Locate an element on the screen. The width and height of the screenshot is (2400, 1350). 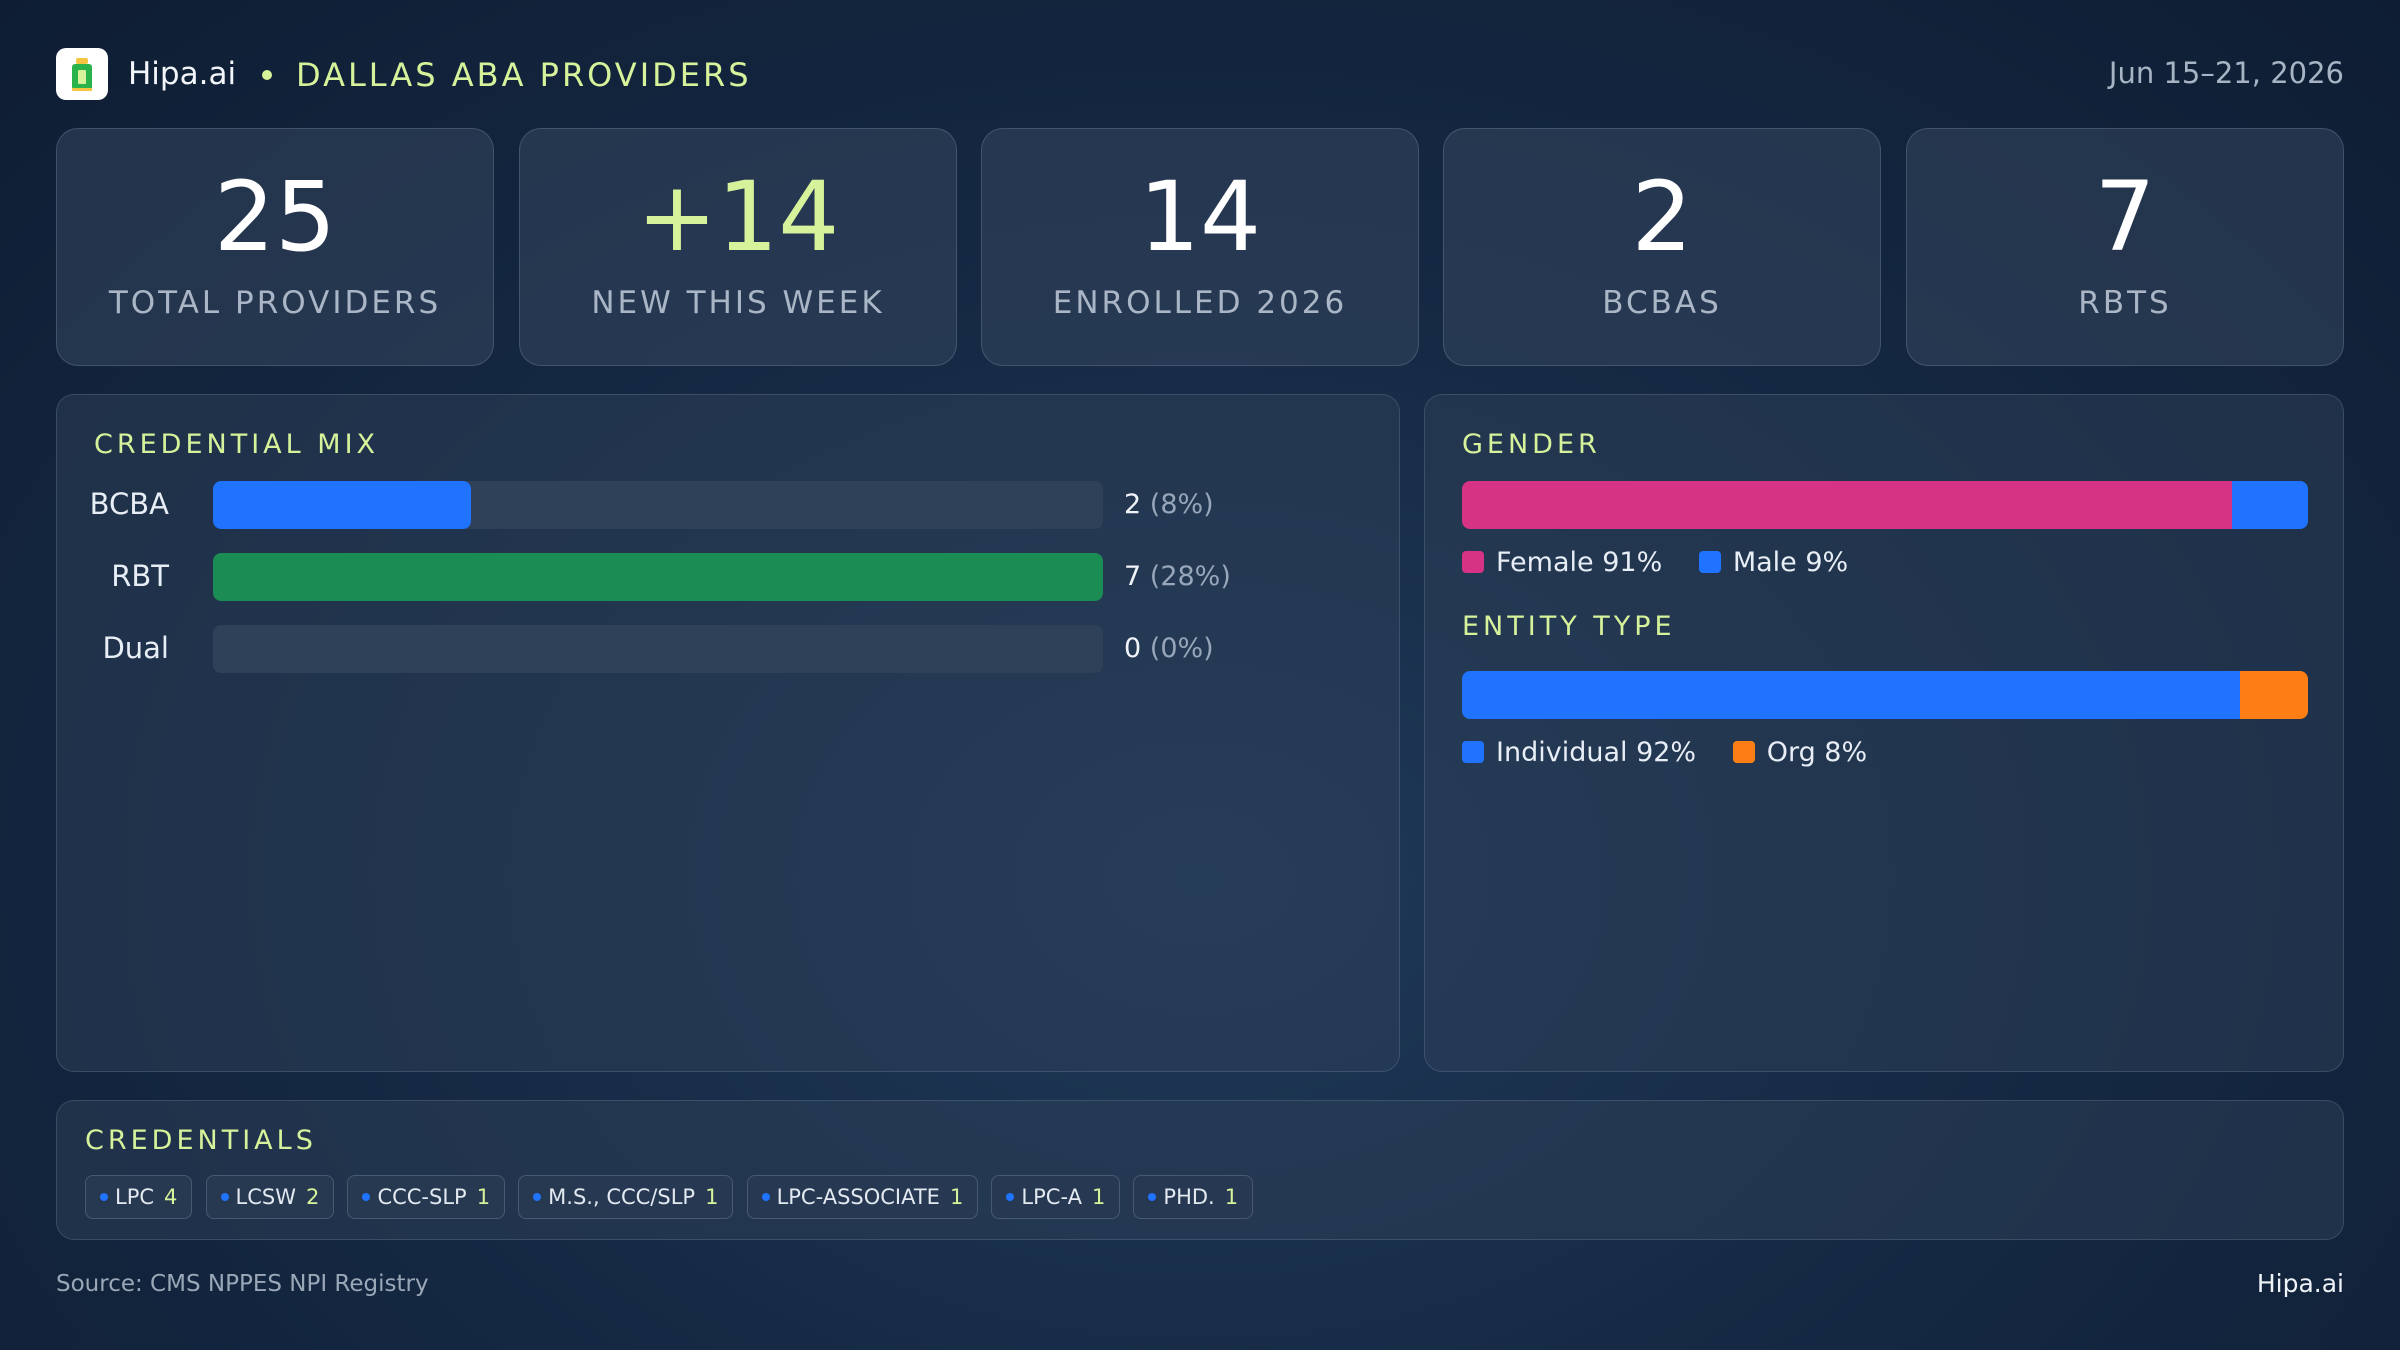
gender-legend: Female 91% Male 9% is located at coordinates (1669, 564).